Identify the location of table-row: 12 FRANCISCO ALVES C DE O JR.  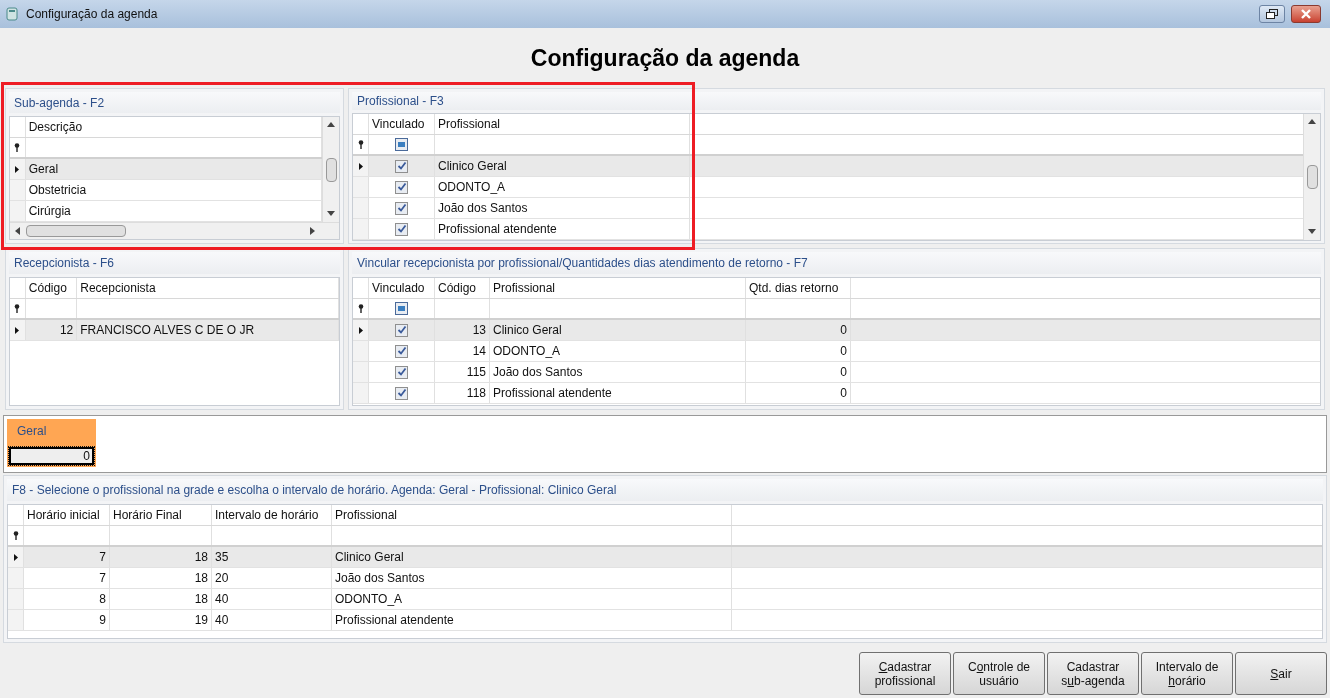
(174, 330).